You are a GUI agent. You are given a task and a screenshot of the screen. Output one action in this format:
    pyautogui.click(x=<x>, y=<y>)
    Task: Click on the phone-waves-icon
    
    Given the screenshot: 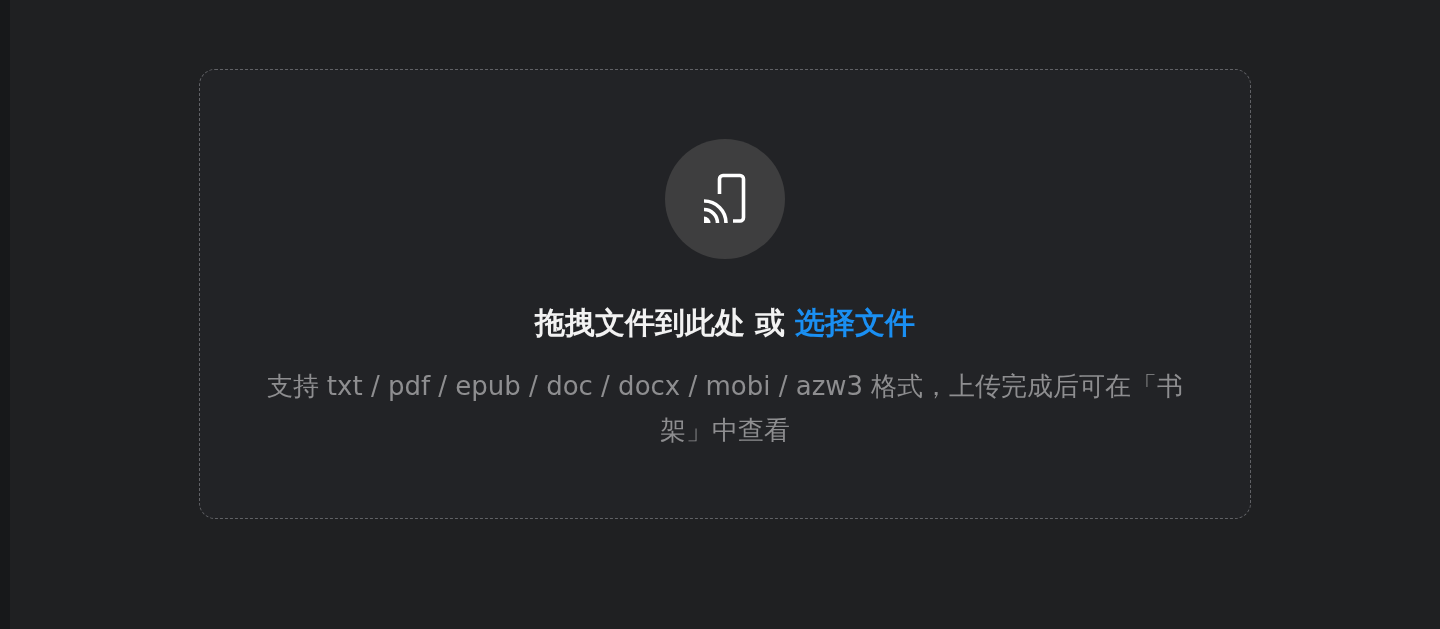 What is the action you would take?
    pyautogui.click(x=725, y=199)
    